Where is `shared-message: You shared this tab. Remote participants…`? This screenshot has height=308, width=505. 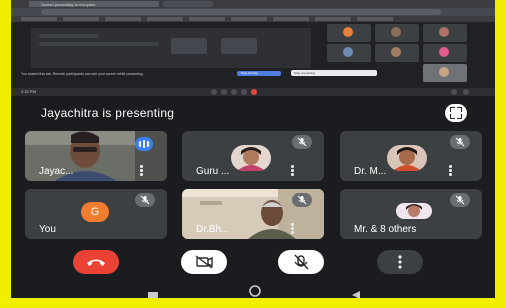
shared-message: You shared this tab. Remote participants… is located at coordinates (82, 74).